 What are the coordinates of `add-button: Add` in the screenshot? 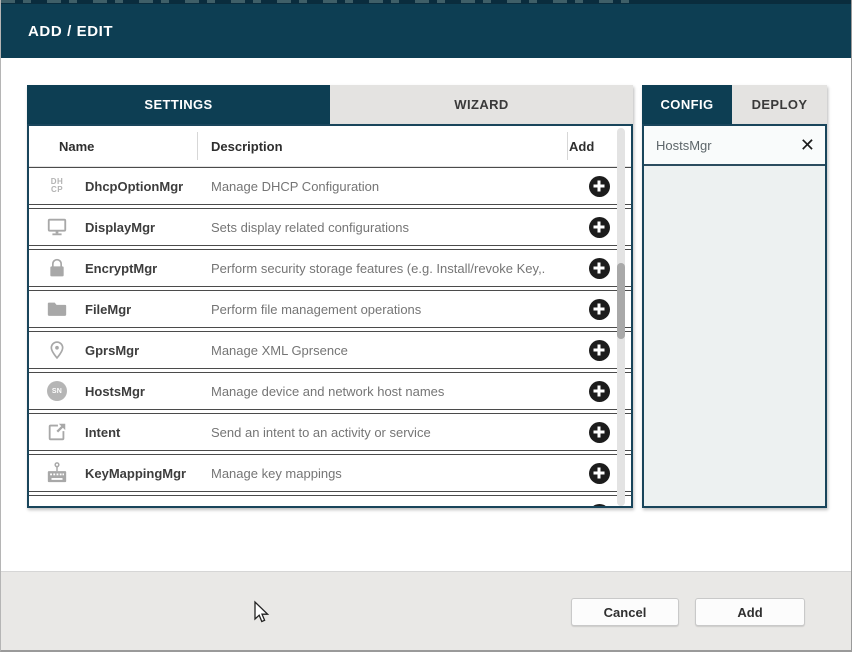 It's located at (750, 612).